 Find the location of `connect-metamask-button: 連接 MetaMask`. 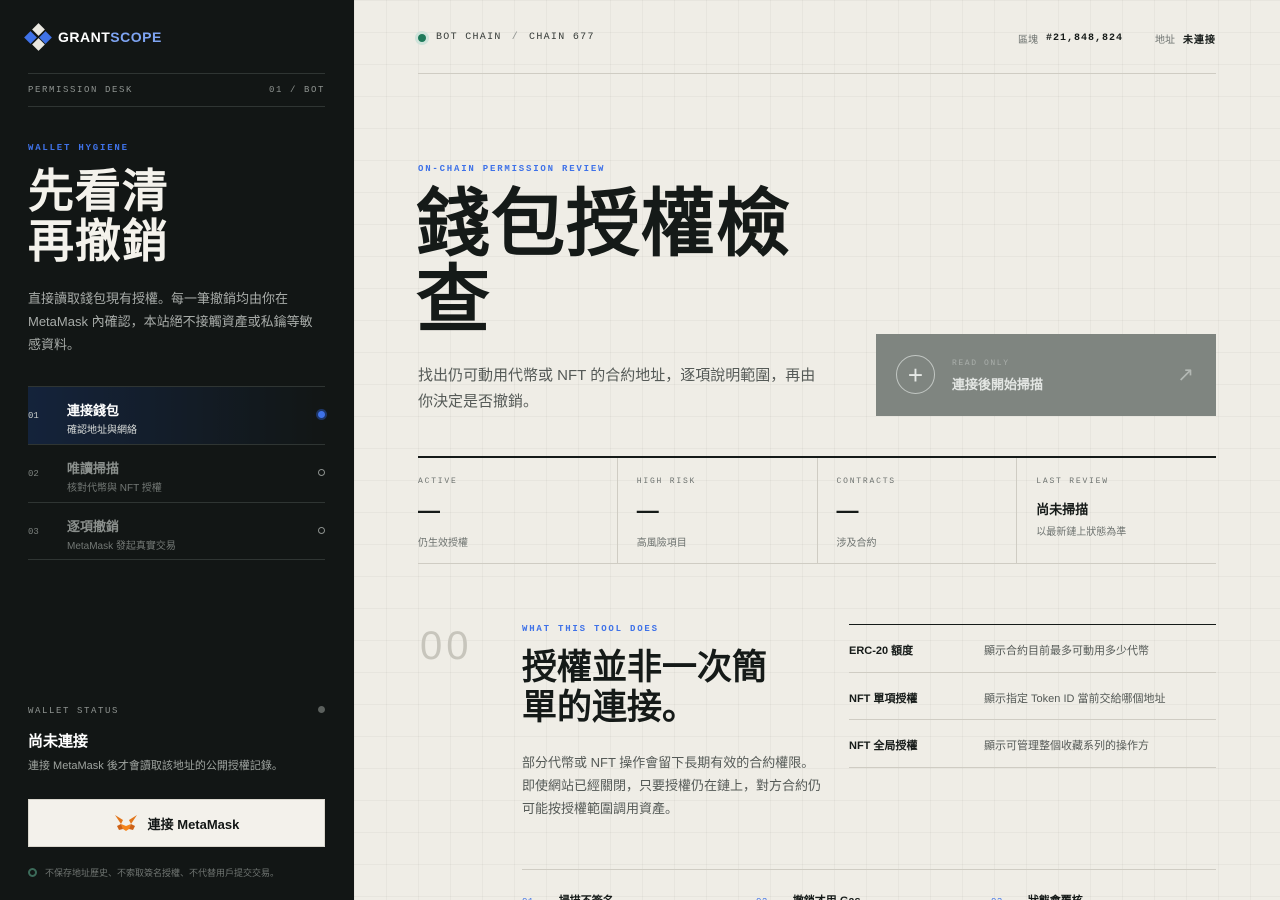

connect-metamask-button: 連接 MetaMask is located at coordinates (176, 823).